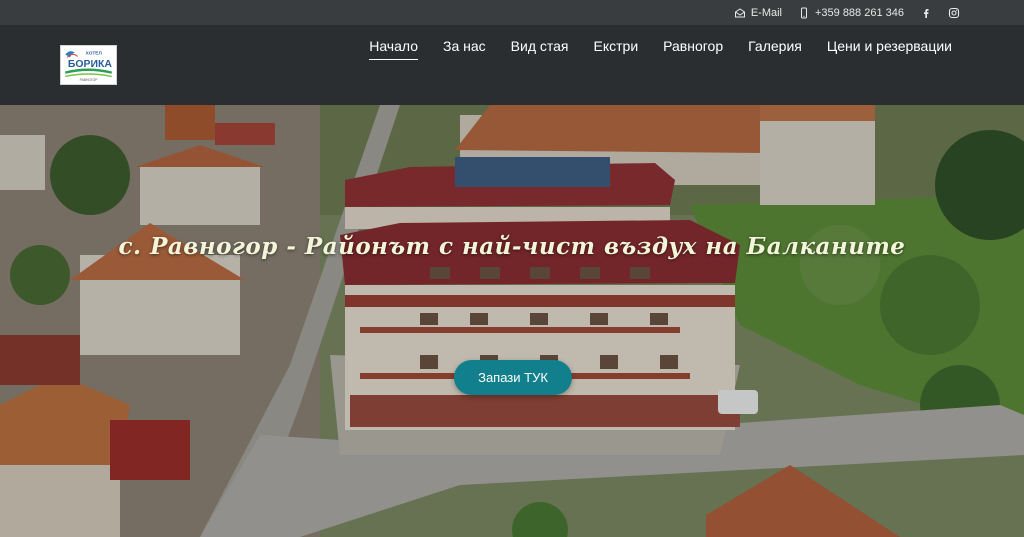  What do you see at coordinates (693, 49) in the screenshot?
I see `nav-item-ravnogor: Равногор` at bounding box center [693, 49].